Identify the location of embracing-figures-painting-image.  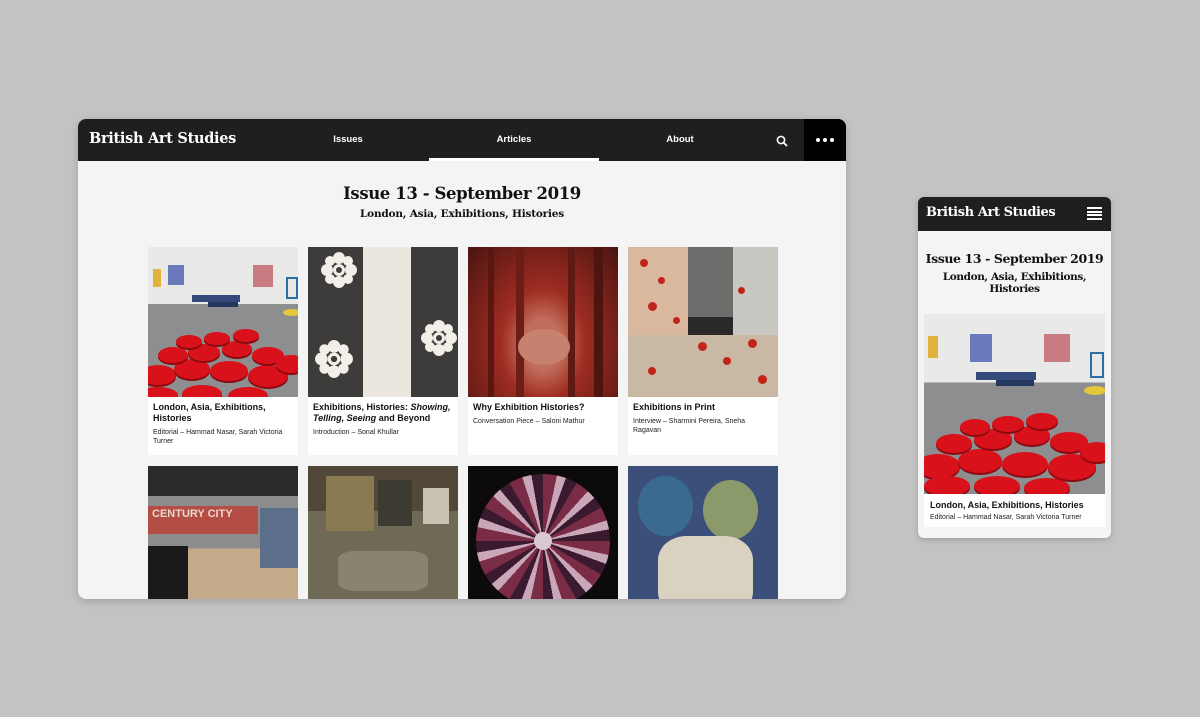
(703, 532).